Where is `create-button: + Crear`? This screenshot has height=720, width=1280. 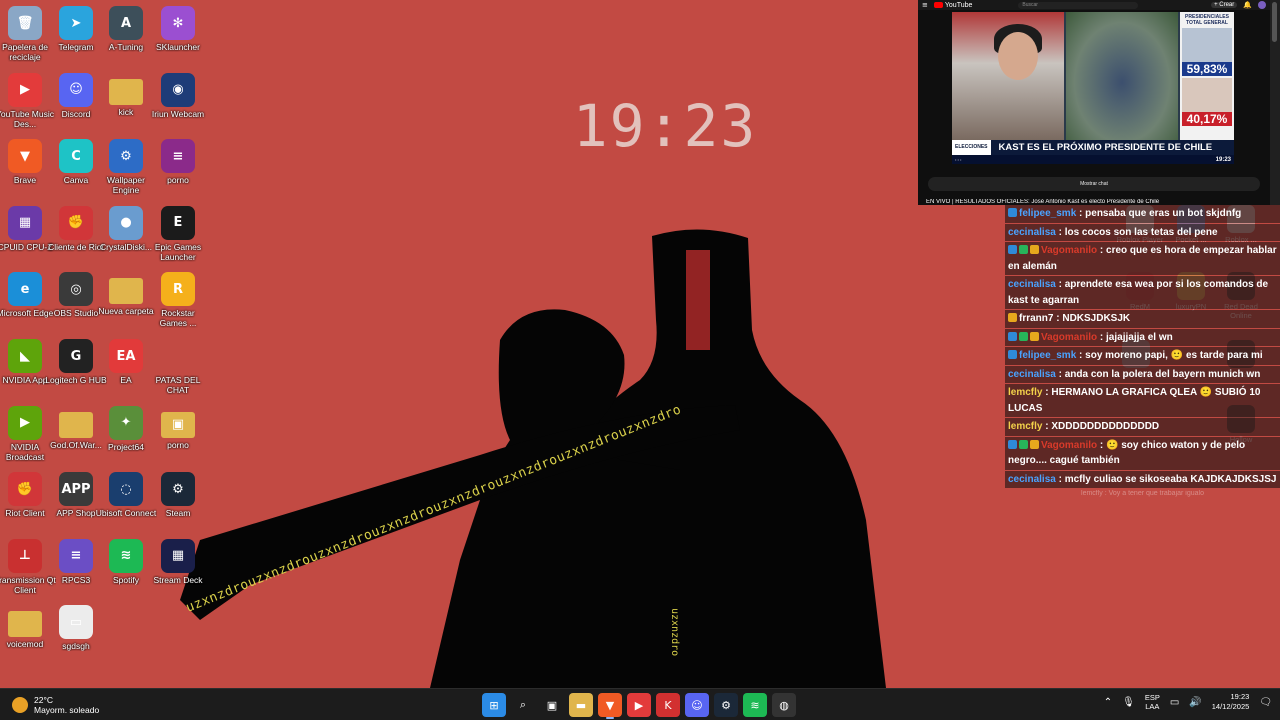
create-button: + Crear is located at coordinates (1224, 5).